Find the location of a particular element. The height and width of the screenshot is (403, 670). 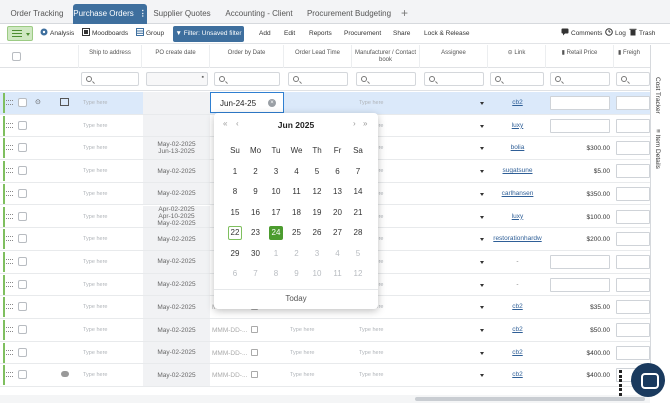

tab-more-icon: ⋮ is located at coordinates (143, 14).